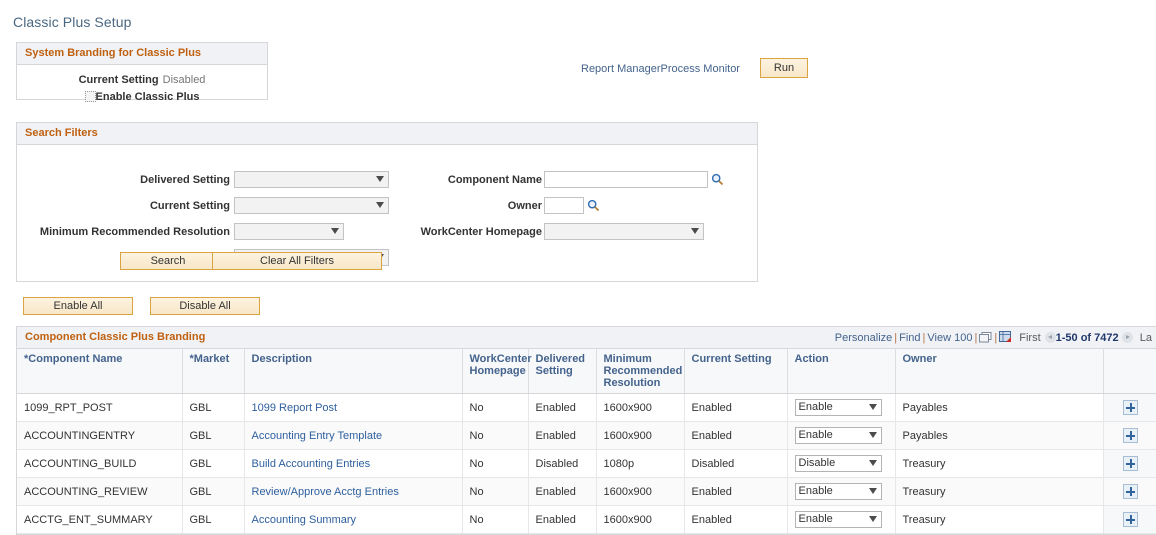  Describe the element at coordinates (621, 69) in the screenshot. I see `report-manager-link: Report Manager` at that location.